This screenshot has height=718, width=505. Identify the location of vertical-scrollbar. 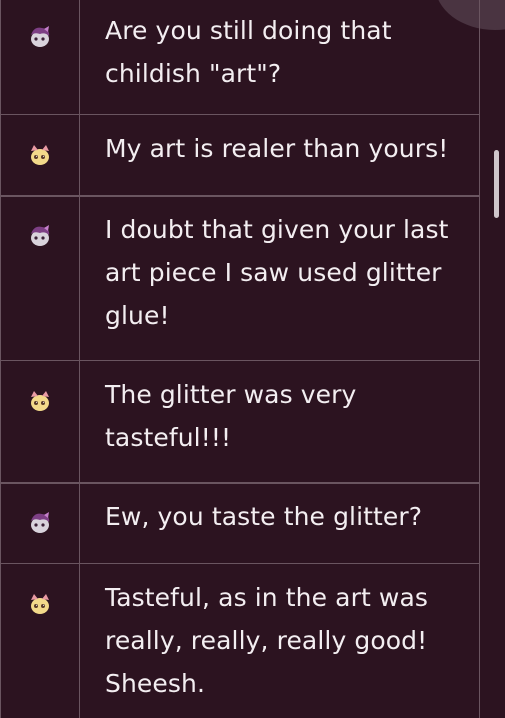
(496, 184).